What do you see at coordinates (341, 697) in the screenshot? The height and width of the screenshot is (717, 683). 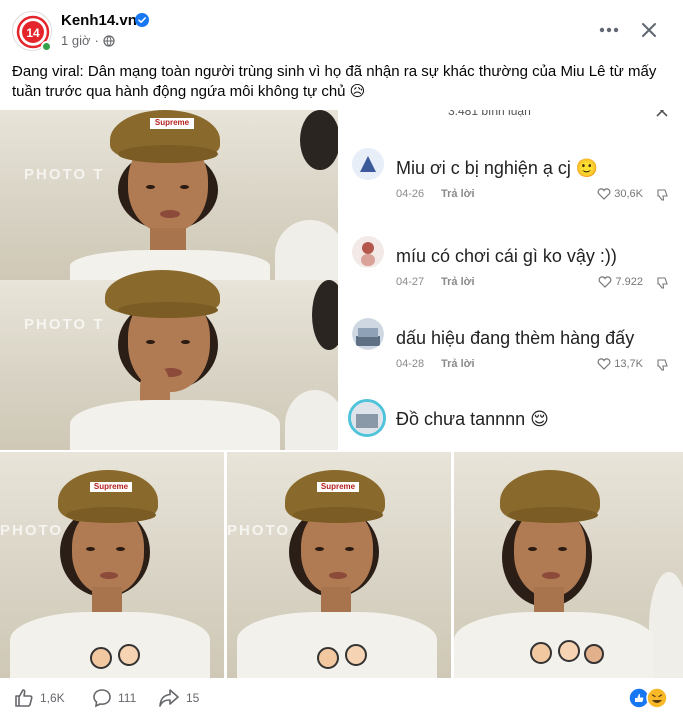 I see `post-actions-bar: 1,6K 111 15` at bounding box center [341, 697].